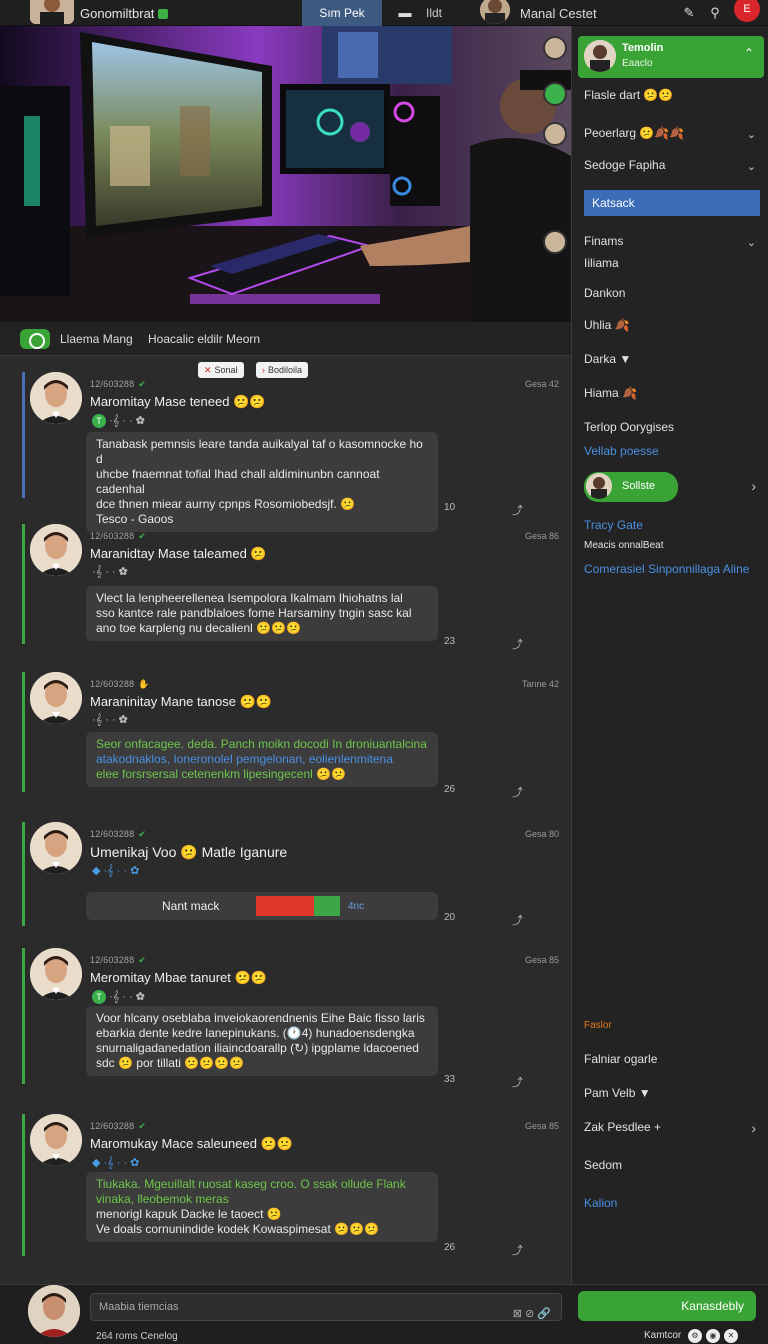 This screenshot has height=1344, width=768. What do you see at coordinates (170, 1063) in the screenshot?
I see `message-line: sdc 😕 por tillati 😕😕😕😕` at bounding box center [170, 1063].